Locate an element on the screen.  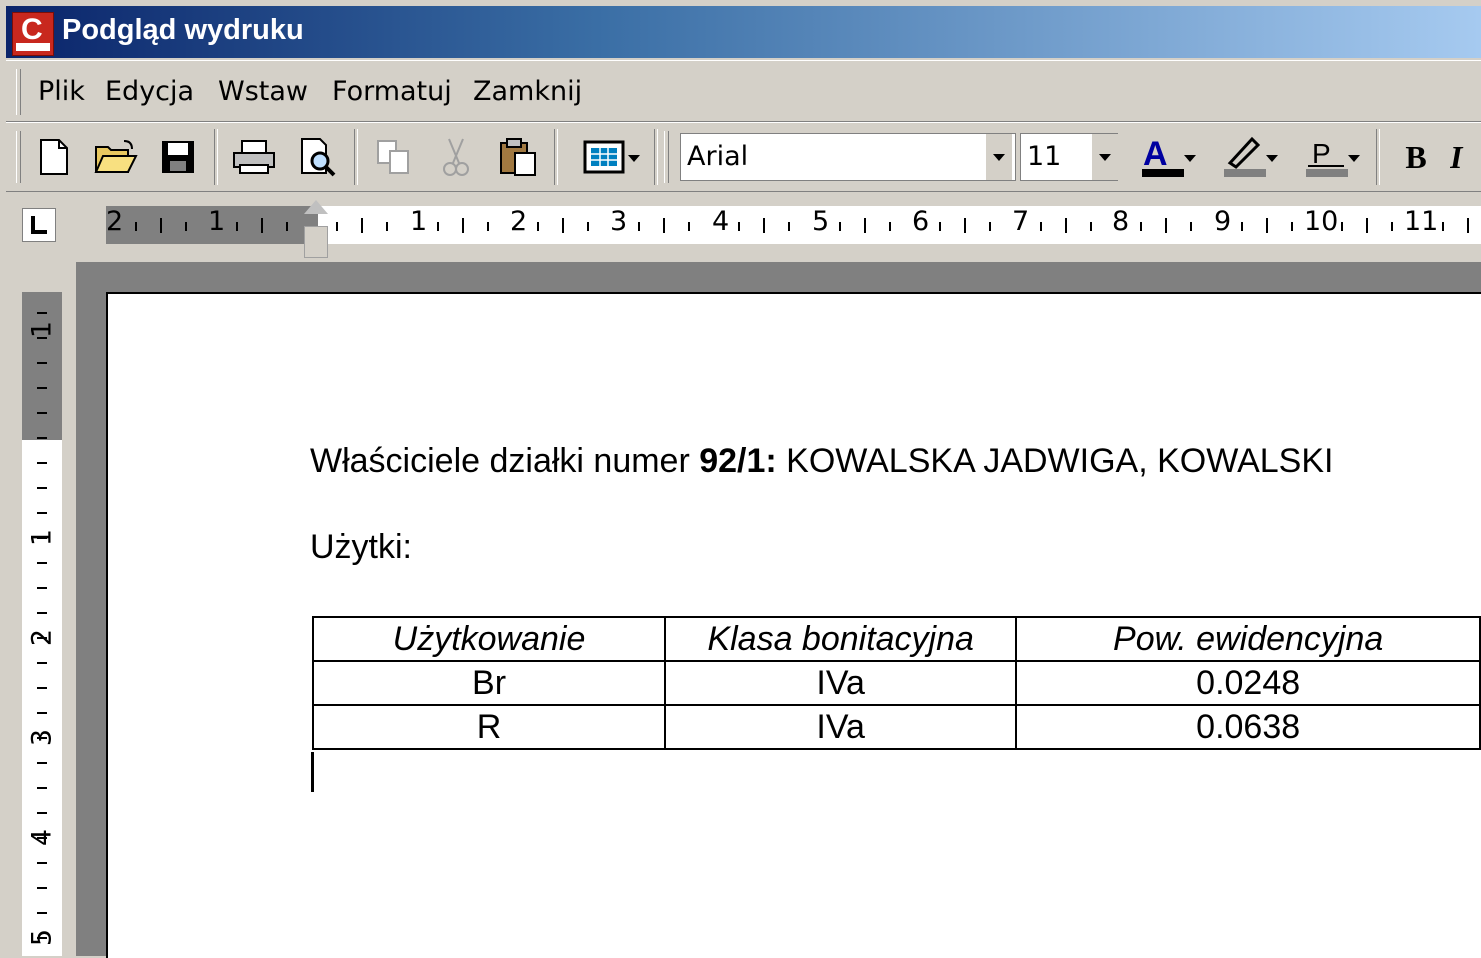
tab-stop-selector is located at coordinates (39, 225).